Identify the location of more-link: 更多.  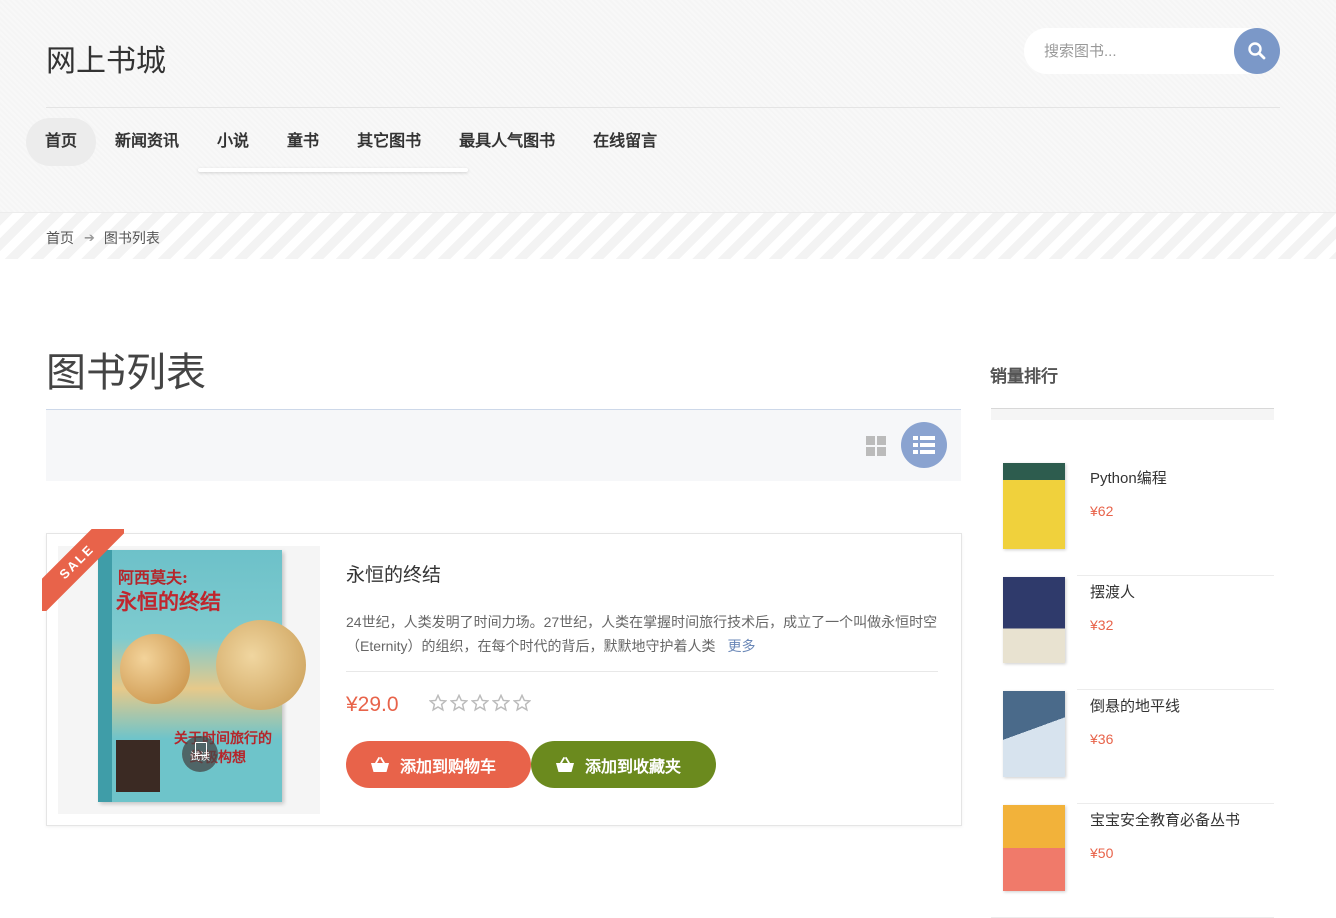
(741, 646).